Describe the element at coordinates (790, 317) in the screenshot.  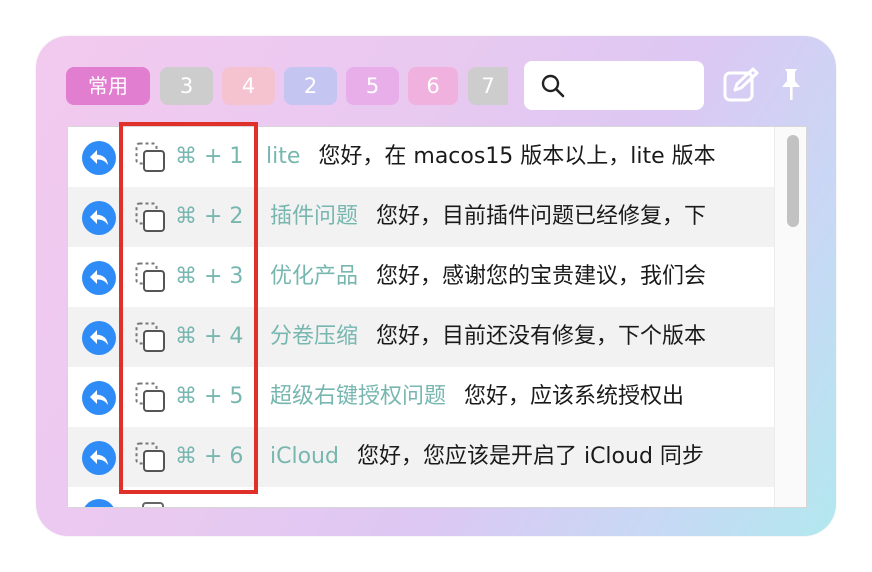
I see `scrollbar` at that location.